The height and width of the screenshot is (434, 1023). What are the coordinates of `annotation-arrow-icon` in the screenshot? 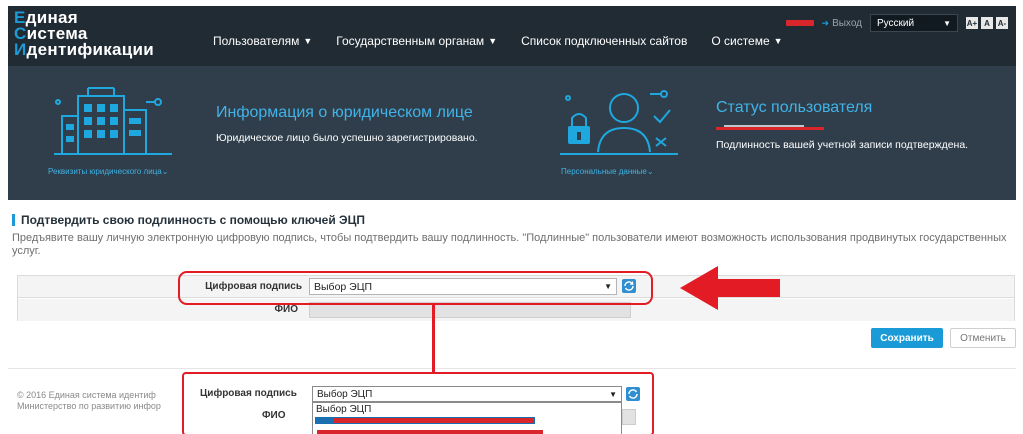 It's located at (730, 288).